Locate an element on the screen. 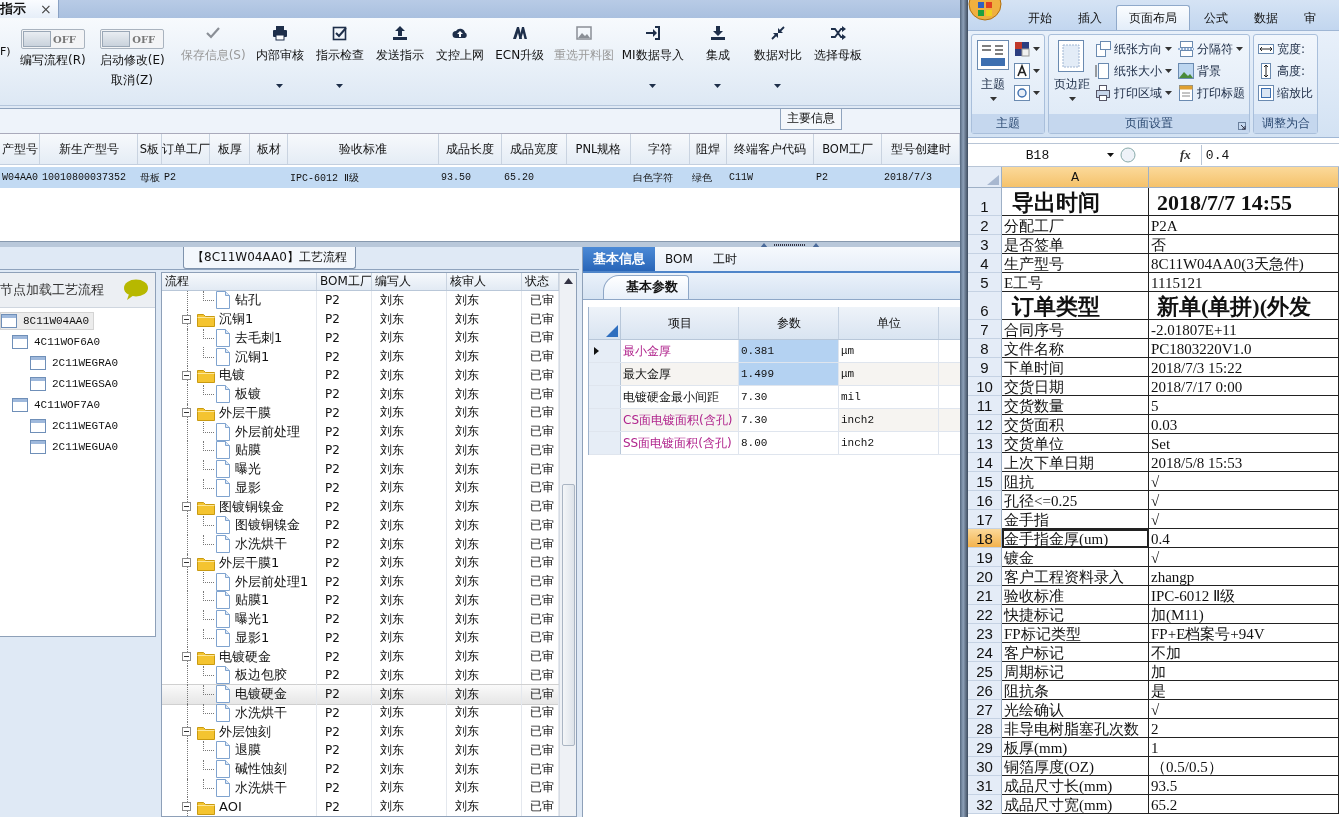 The height and width of the screenshot is (817, 1339). tree-item: 4C11WOF7A0 is located at coordinates (58, 404).